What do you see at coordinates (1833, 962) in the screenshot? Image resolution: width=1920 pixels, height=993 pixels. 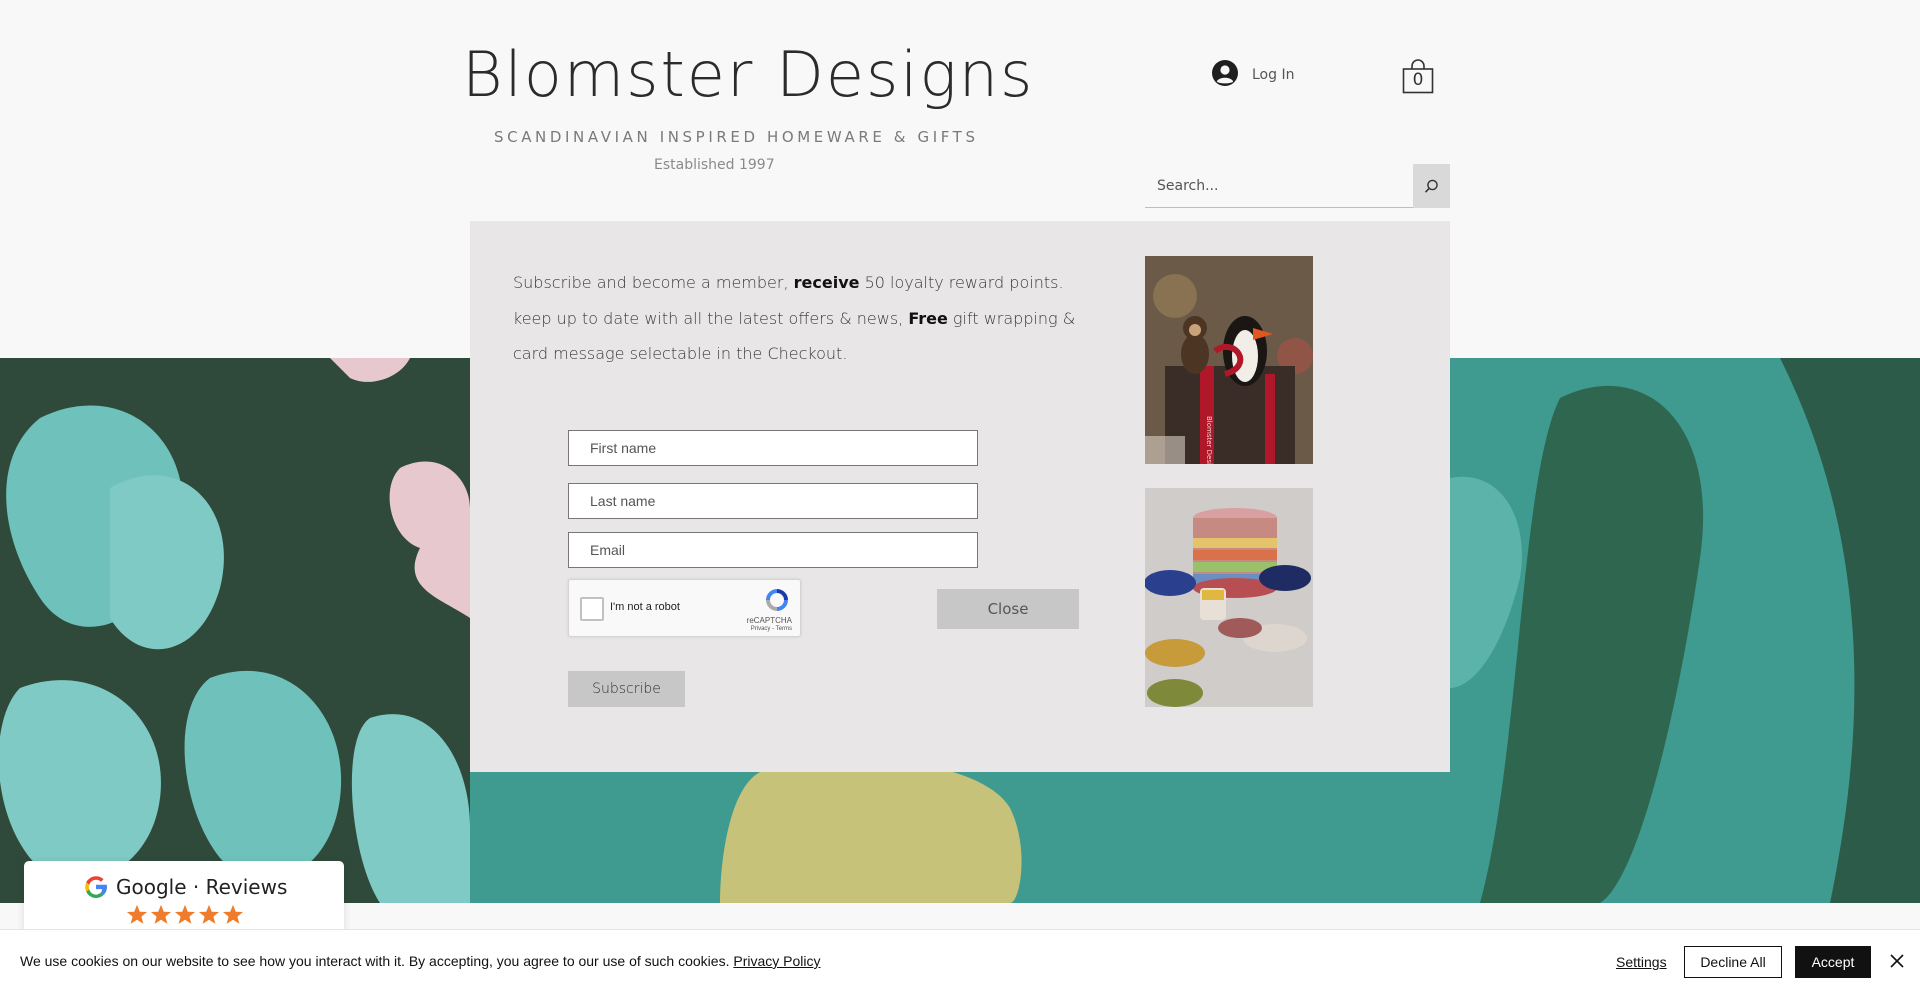 I see `accept-button: Accept` at bounding box center [1833, 962].